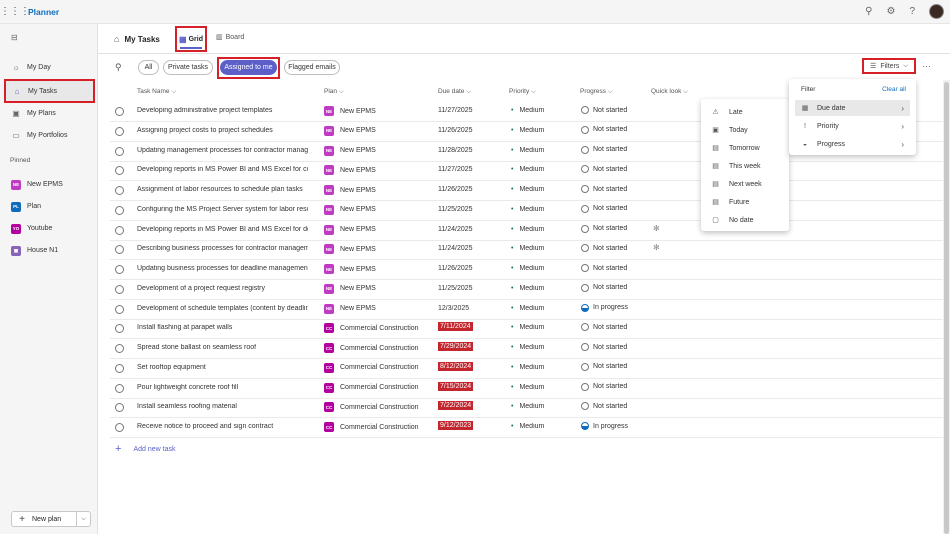 The image size is (950, 534). I want to click on tab-board: ▥ Board, so click(230, 37).